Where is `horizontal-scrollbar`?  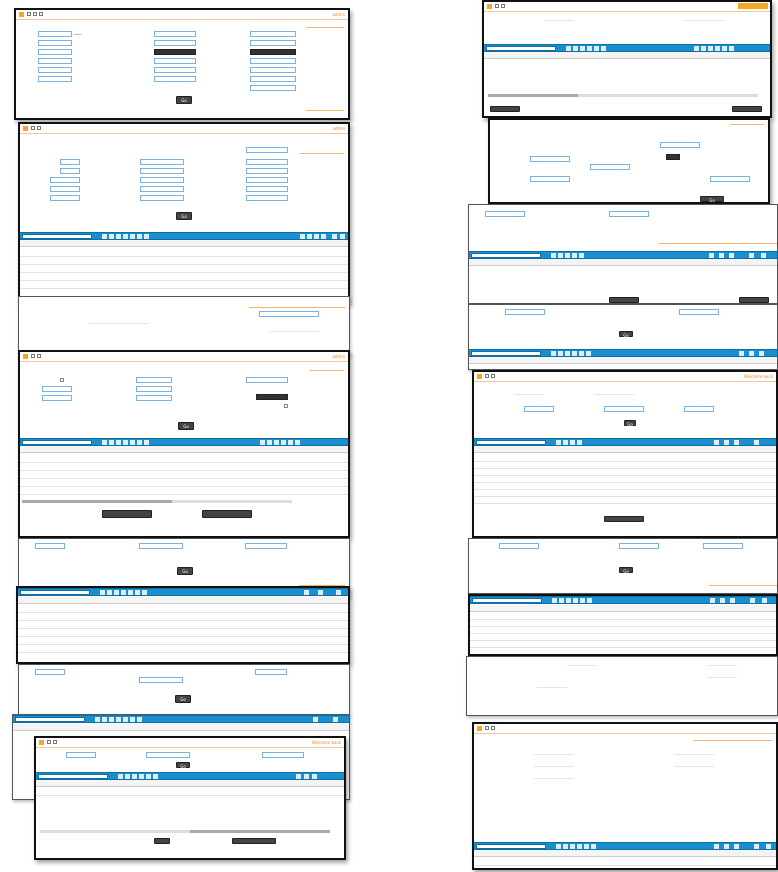 horizontal-scrollbar is located at coordinates (185, 831).